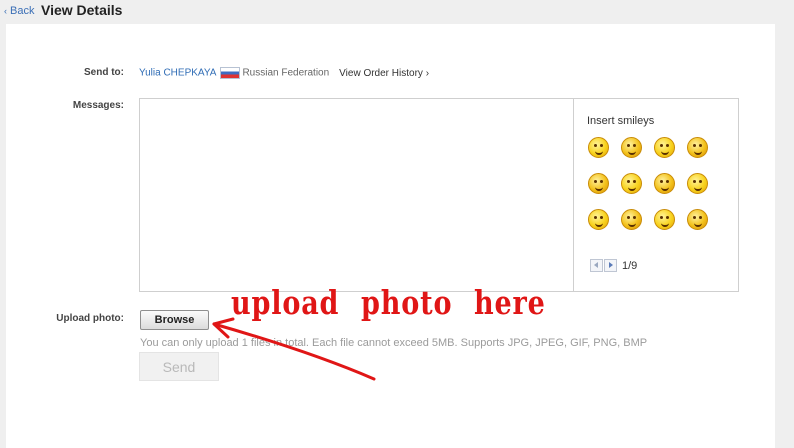 The width and height of the screenshot is (794, 448). What do you see at coordinates (631, 147) in the screenshot?
I see `wink-icon` at bounding box center [631, 147].